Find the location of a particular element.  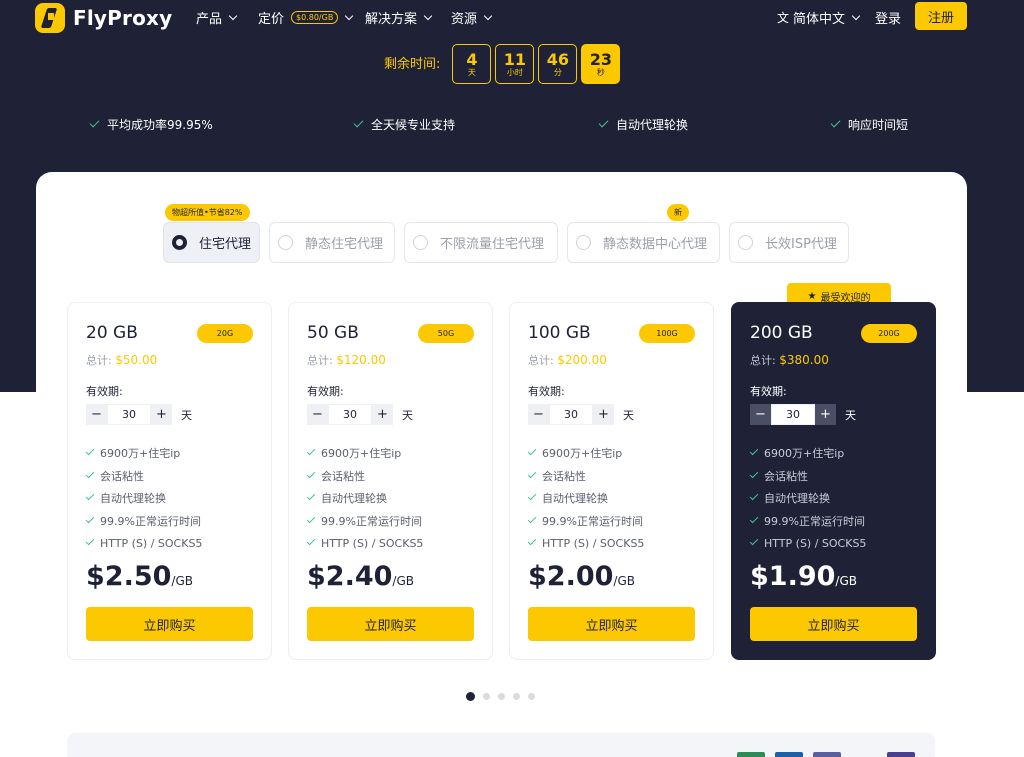

nav-item-products: 产品 is located at coordinates (217, 17).